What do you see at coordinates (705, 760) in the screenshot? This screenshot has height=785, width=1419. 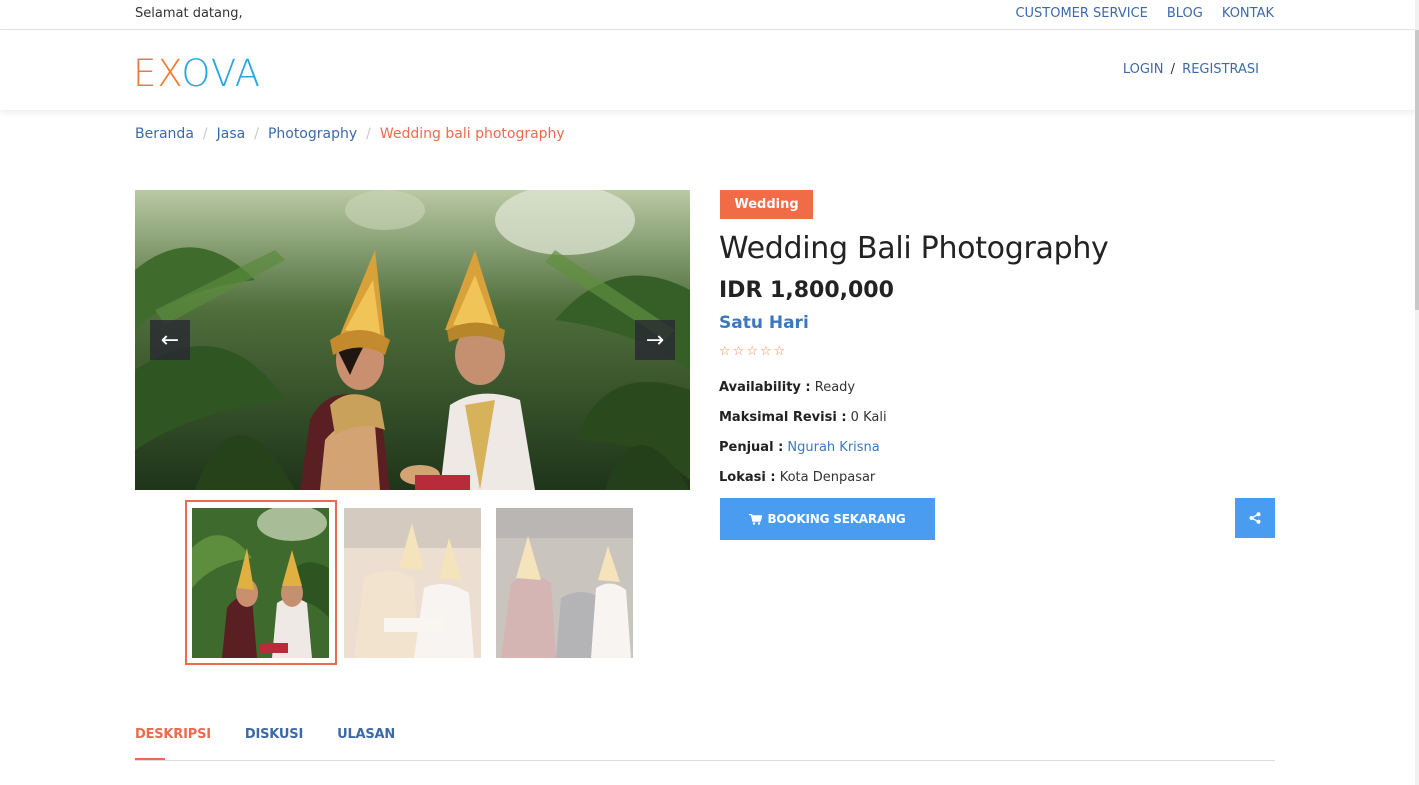 I see `tabs-divider` at bounding box center [705, 760].